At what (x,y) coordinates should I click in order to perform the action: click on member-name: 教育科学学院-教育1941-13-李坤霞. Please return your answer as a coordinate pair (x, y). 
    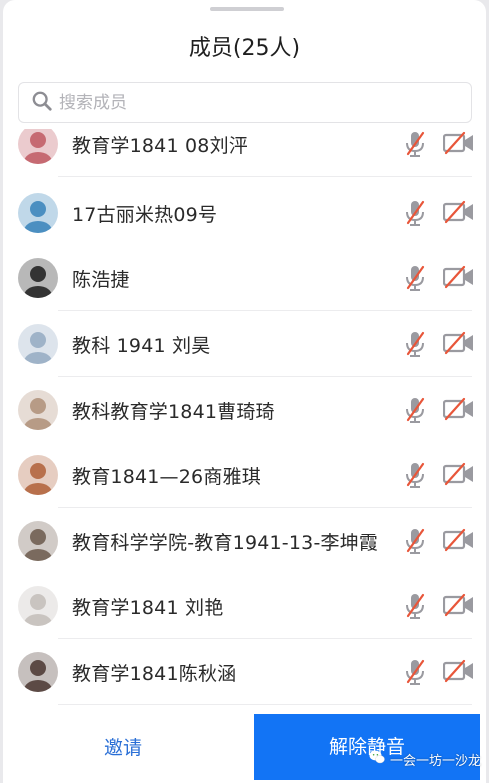
    Looking at the image, I should click on (225, 543).